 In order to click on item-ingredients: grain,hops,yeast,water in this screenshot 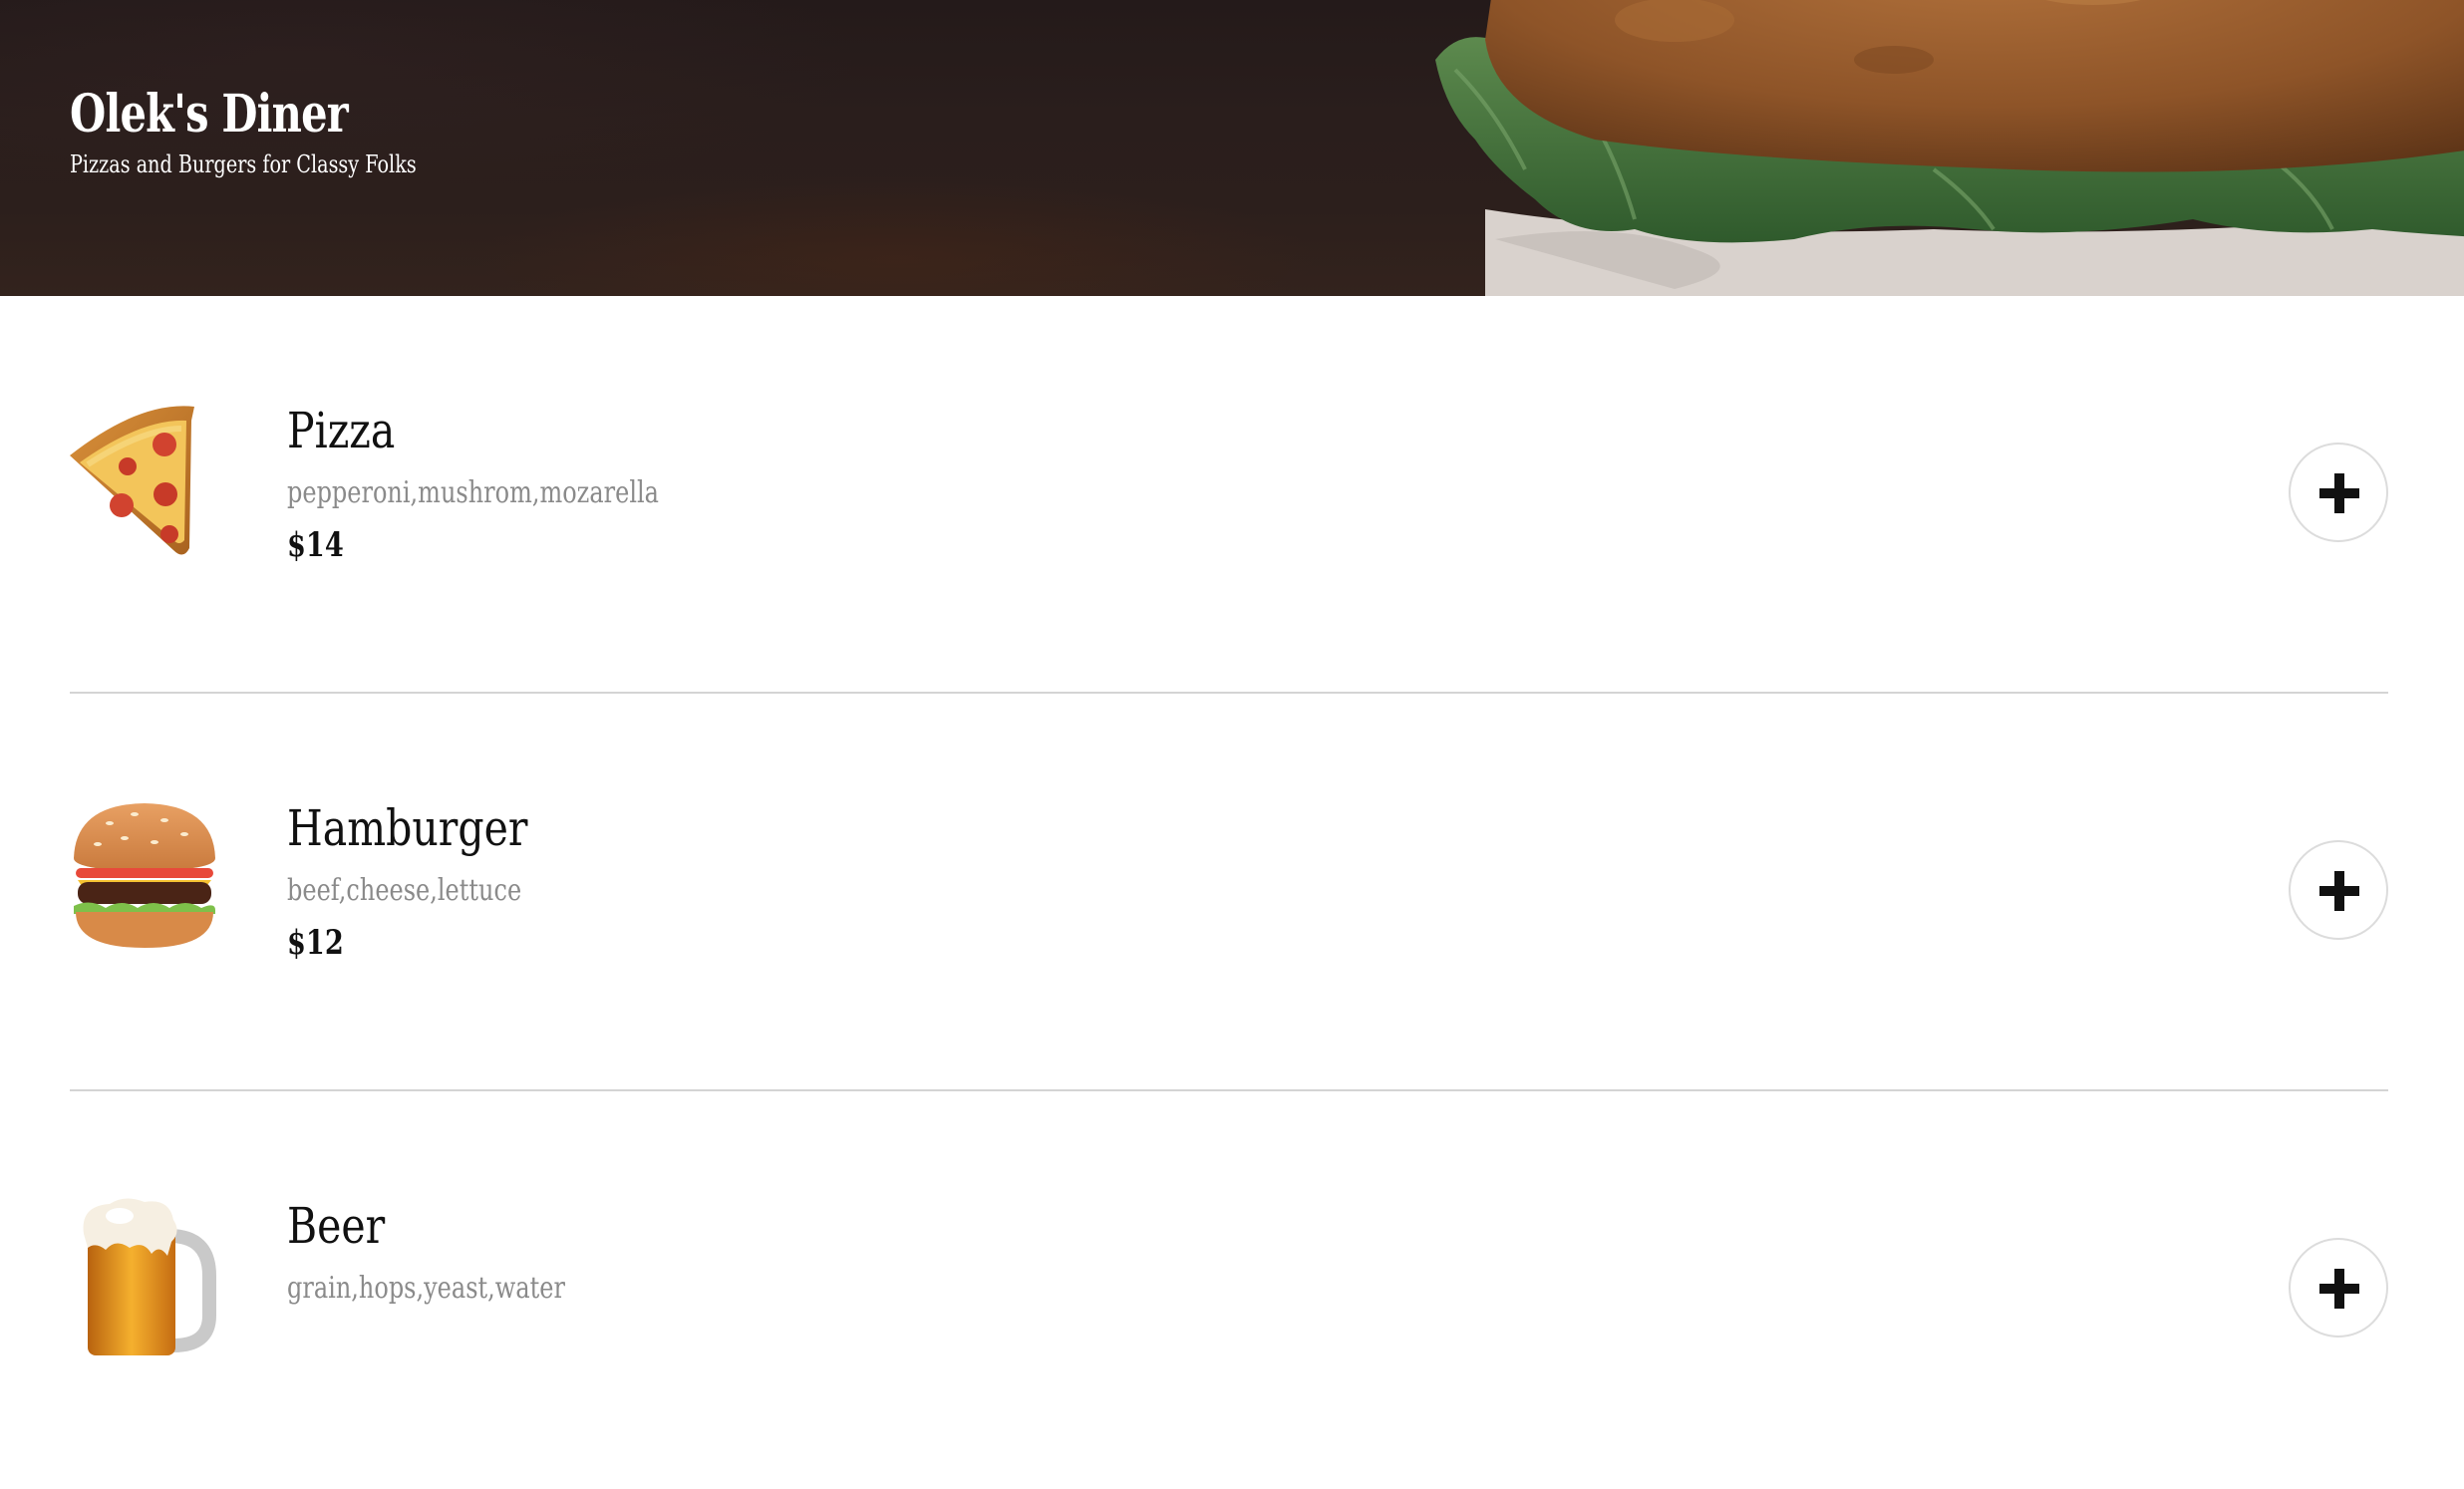, I will do `click(426, 1288)`.